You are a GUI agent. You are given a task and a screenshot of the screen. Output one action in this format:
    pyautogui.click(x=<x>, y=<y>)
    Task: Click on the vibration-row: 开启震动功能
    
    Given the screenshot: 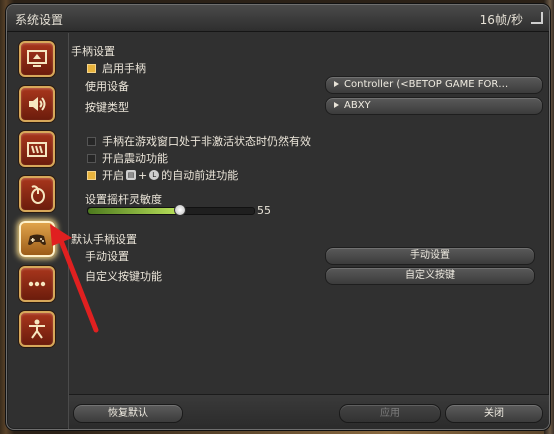 What is the action you would take?
    pyautogui.click(x=127, y=158)
    